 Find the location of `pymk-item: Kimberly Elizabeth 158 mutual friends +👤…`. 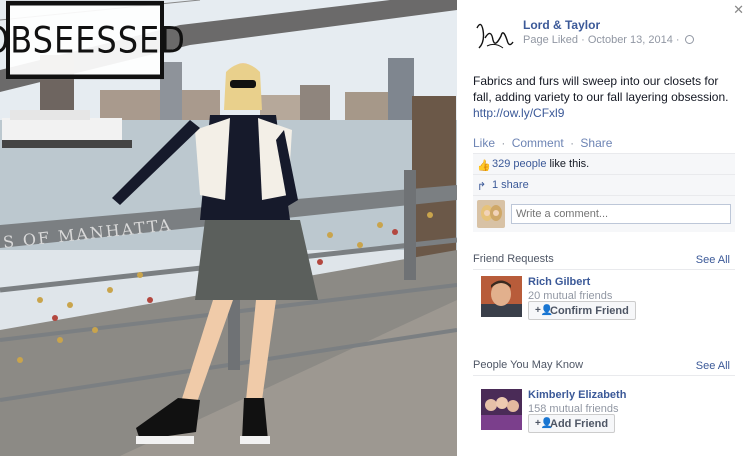

pymk-item: Kimberly Elizabeth 158 mutual friends +👤… is located at coordinates (606, 411).